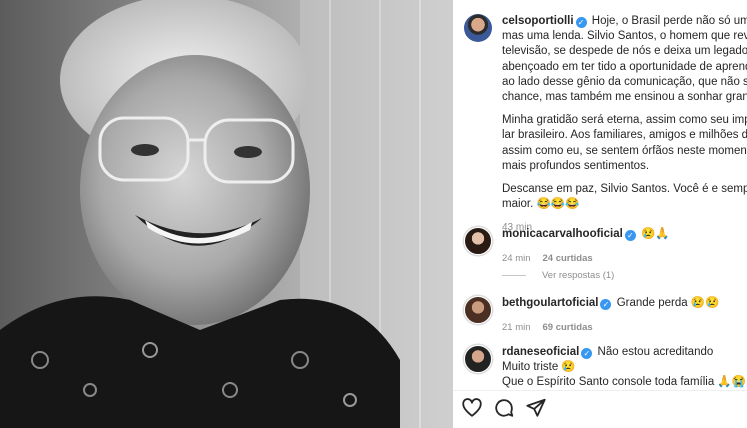 Image resolution: width=747 pixels, height=428 pixels. Describe the element at coordinates (538, 21) in the screenshot. I see `author-username: celsoportiolli` at that location.